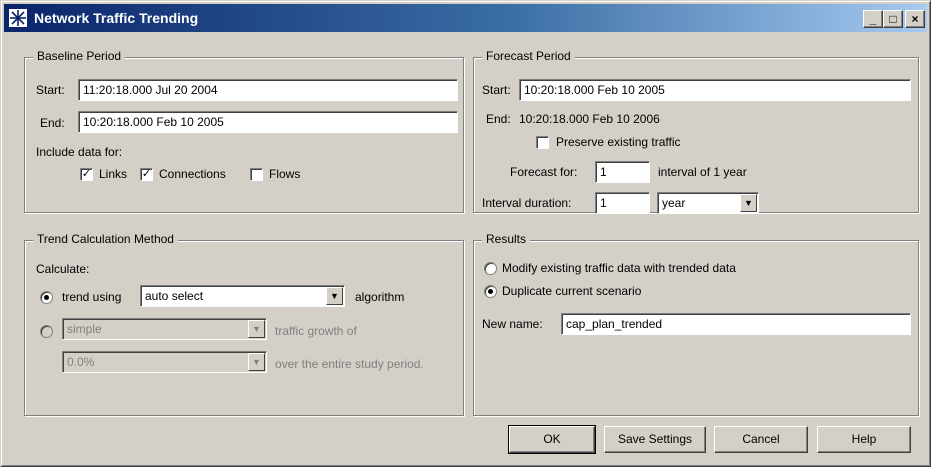 Image resolution: width=933 pixels, height=467 pixels. Describe the element at coordinates (490, 268) in the screenshot. I see `modify-traffic-radio` at that location.